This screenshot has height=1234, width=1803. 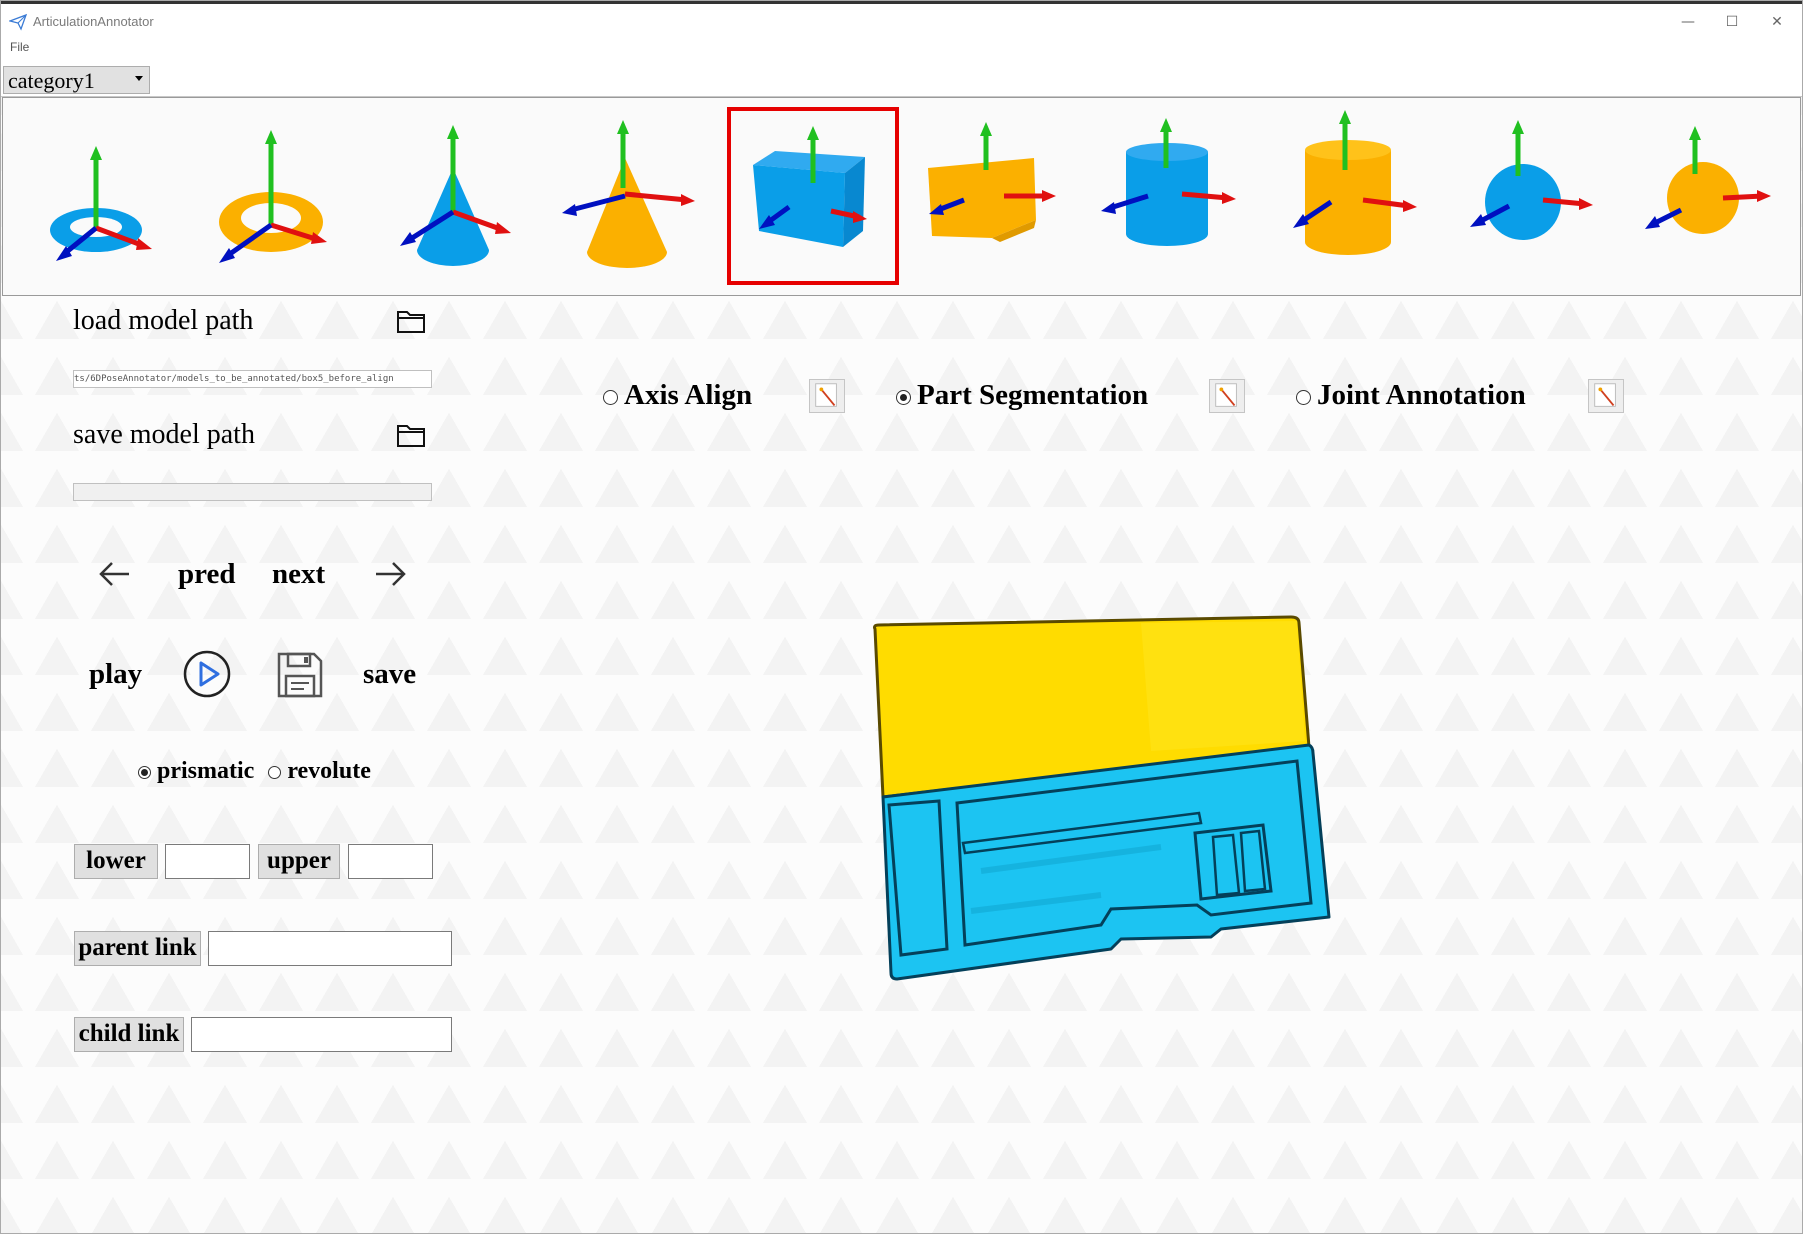 I want to click on chevron-down-icon, so click(x=139, y=78).